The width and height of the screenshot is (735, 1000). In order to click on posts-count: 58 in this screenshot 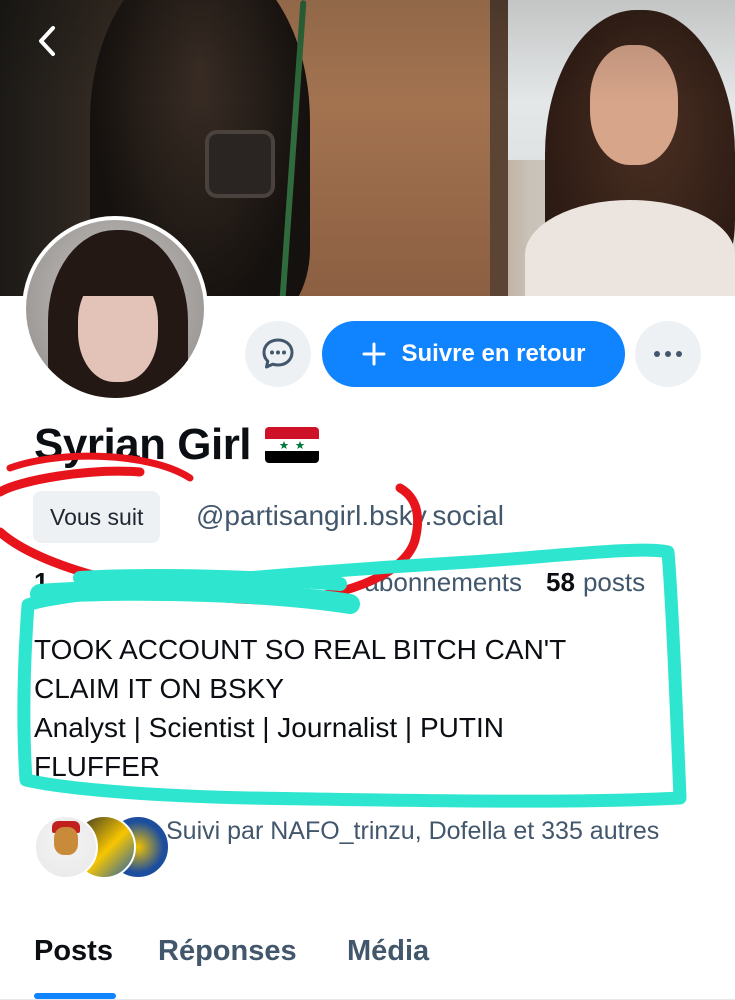, I will do `click(560, 582)`.